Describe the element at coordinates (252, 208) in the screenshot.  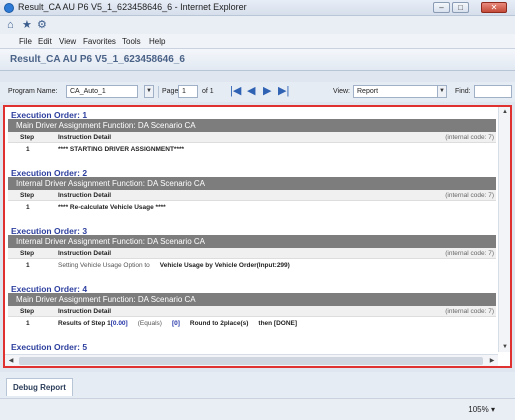
I see `instruction-row: 1 **** Re-calculate Vehicle Usage ****` at that location.